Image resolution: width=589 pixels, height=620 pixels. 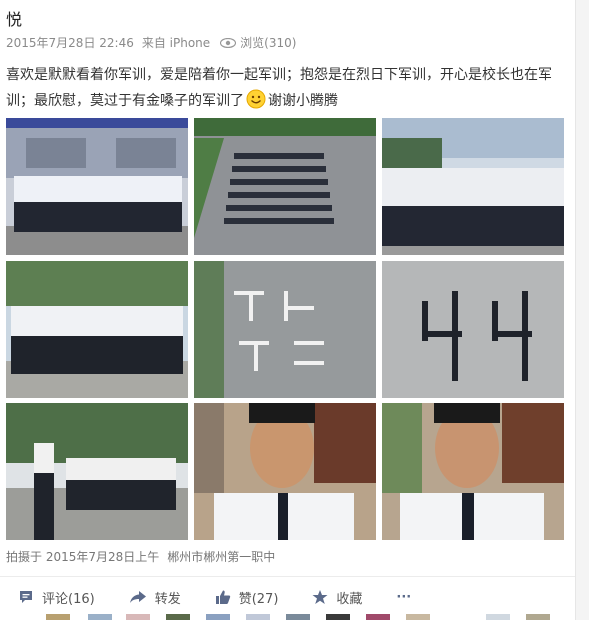 I want to click on post-source: 来自 iPhone, so click(x=176, y=43).